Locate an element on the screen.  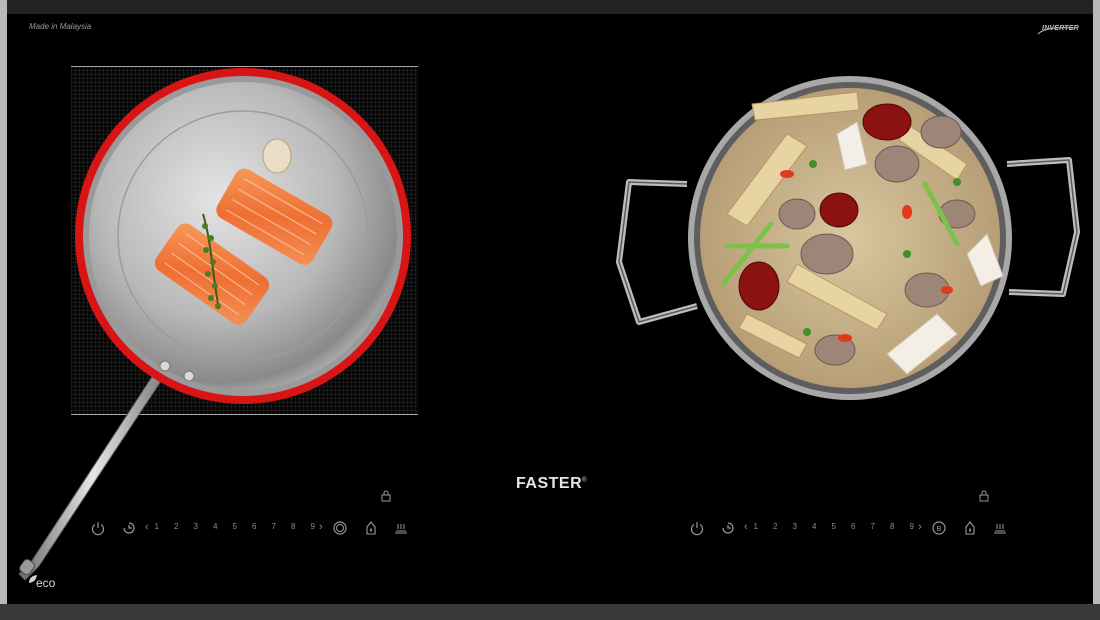
frame-left is located at coordinates (3, 310).